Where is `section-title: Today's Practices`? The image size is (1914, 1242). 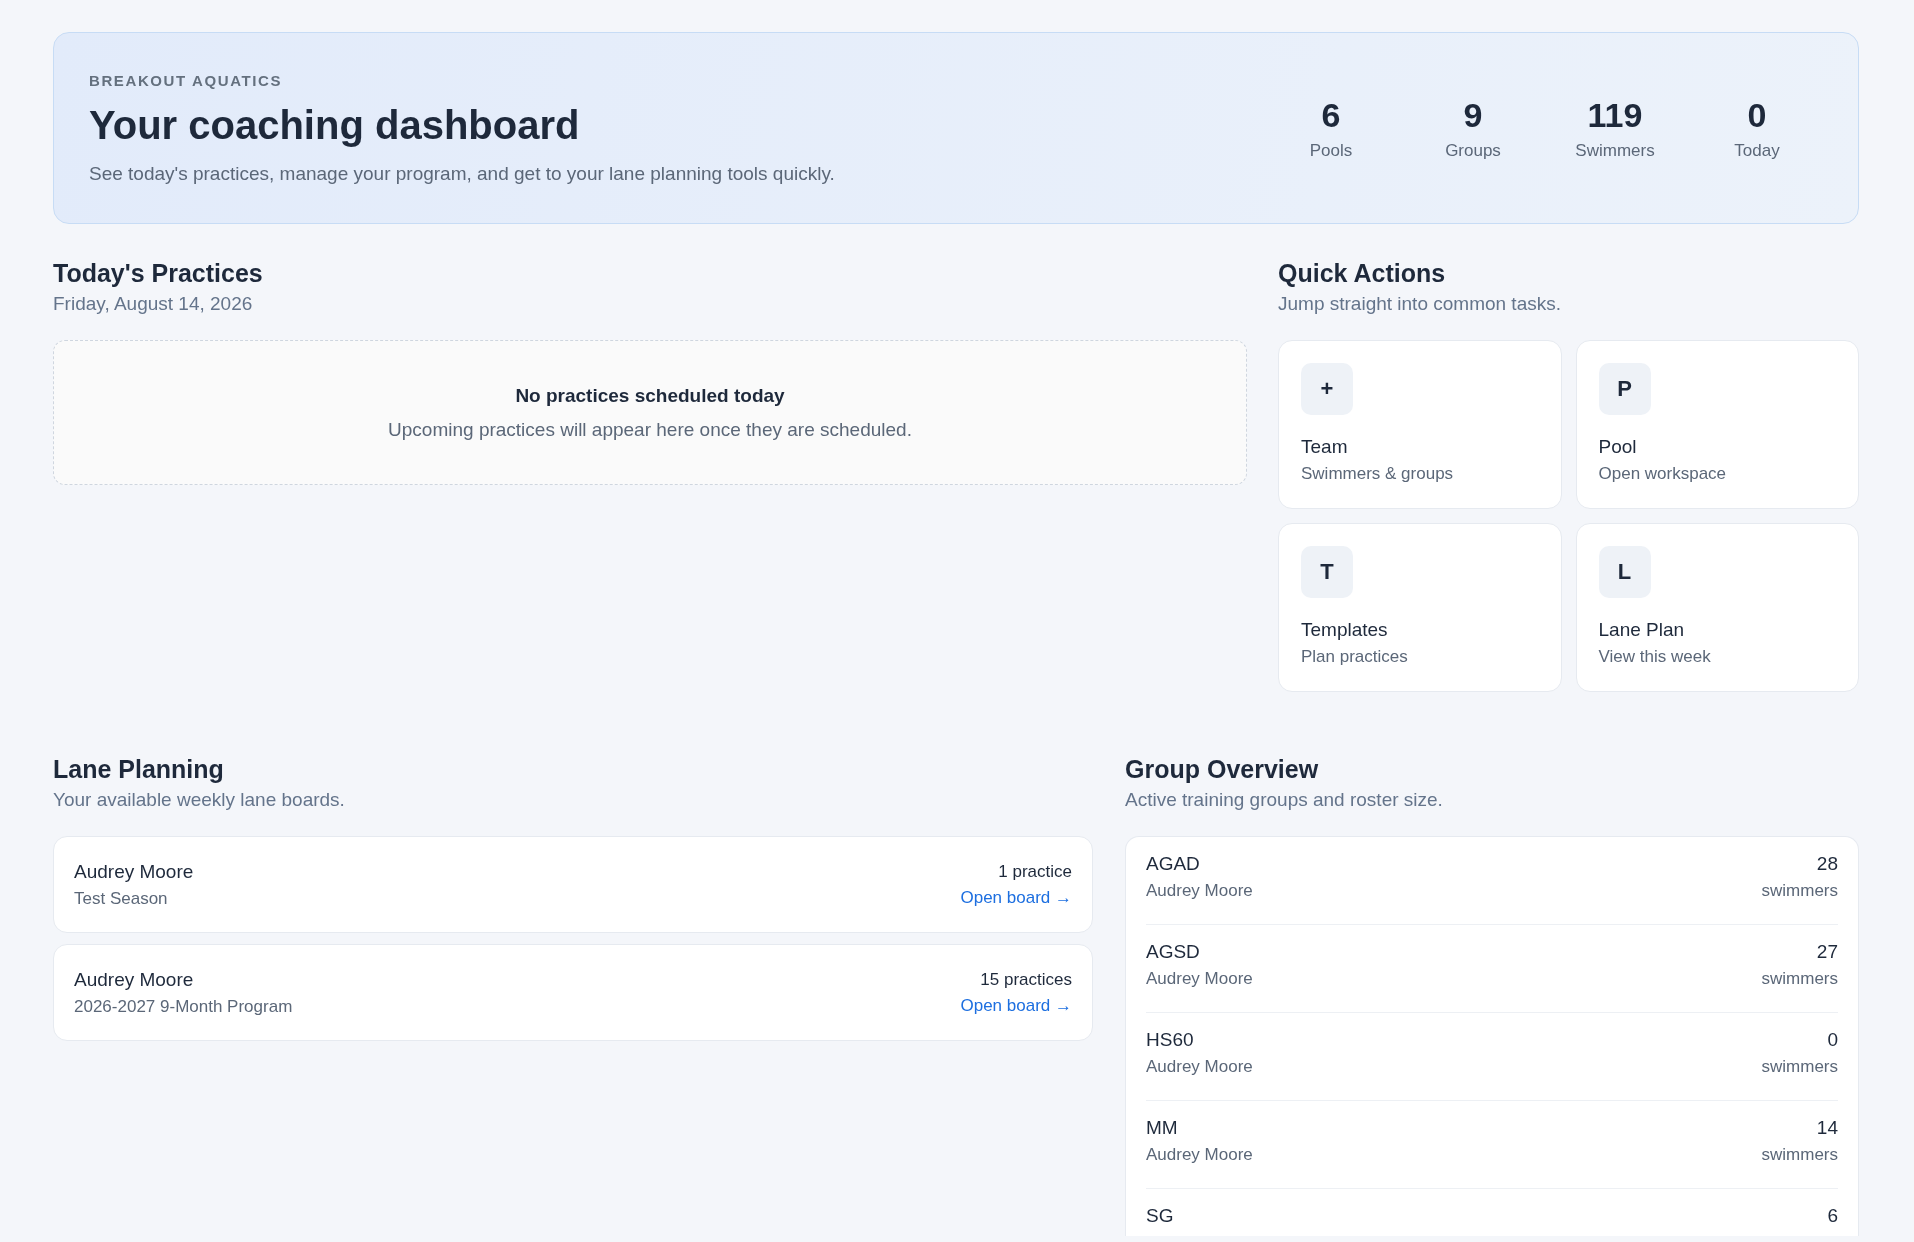 section-title: Today's Practices is located at coordinates (158, 273).